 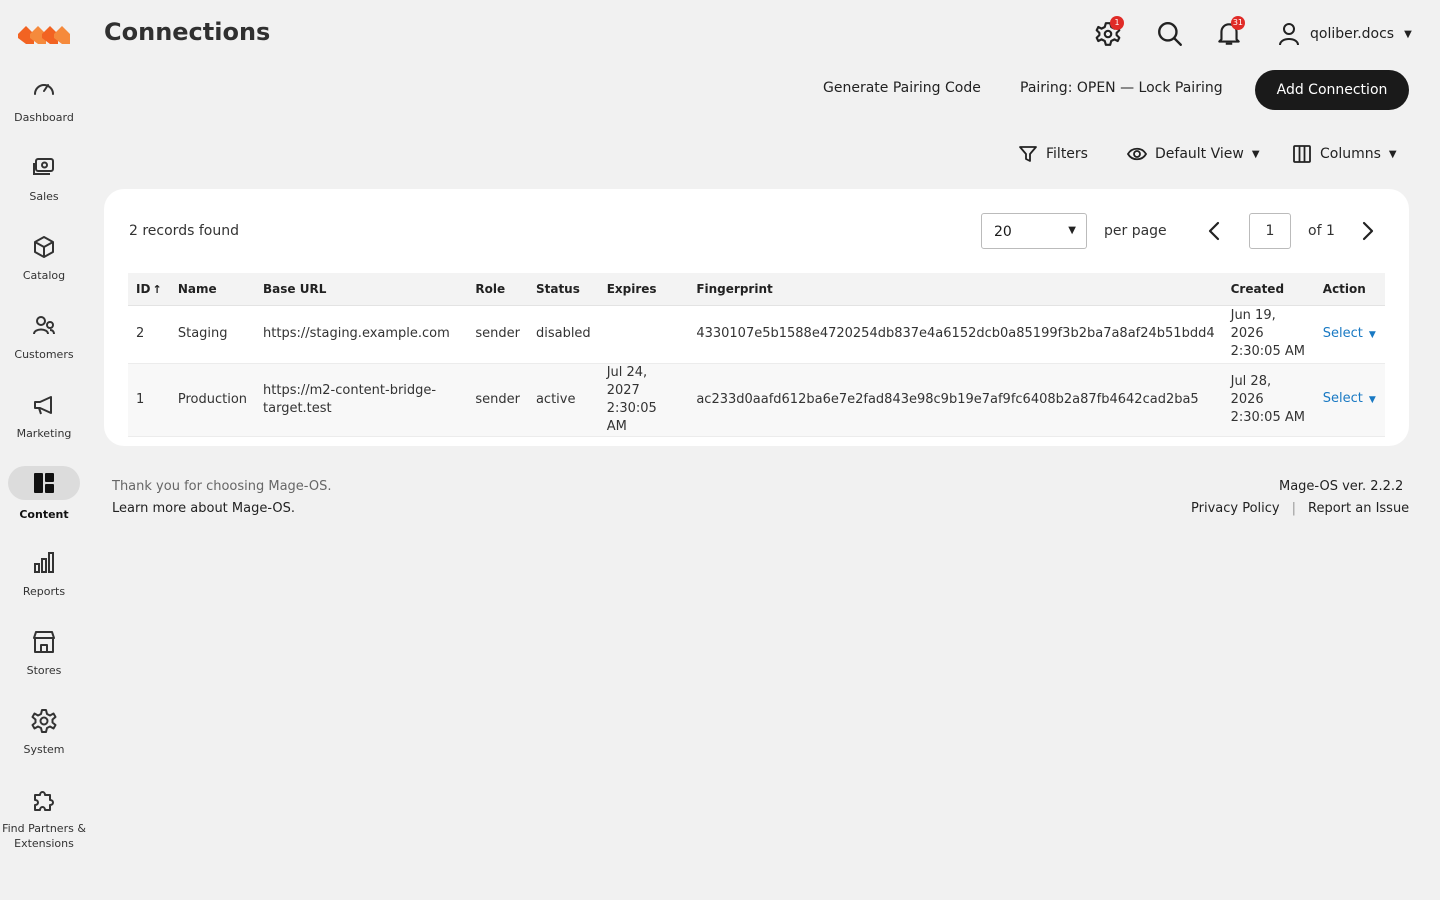 What do you see at coordinates (44, 642) in the screenshot?
I see `storefront-icon` at bounding box center [44, 642].